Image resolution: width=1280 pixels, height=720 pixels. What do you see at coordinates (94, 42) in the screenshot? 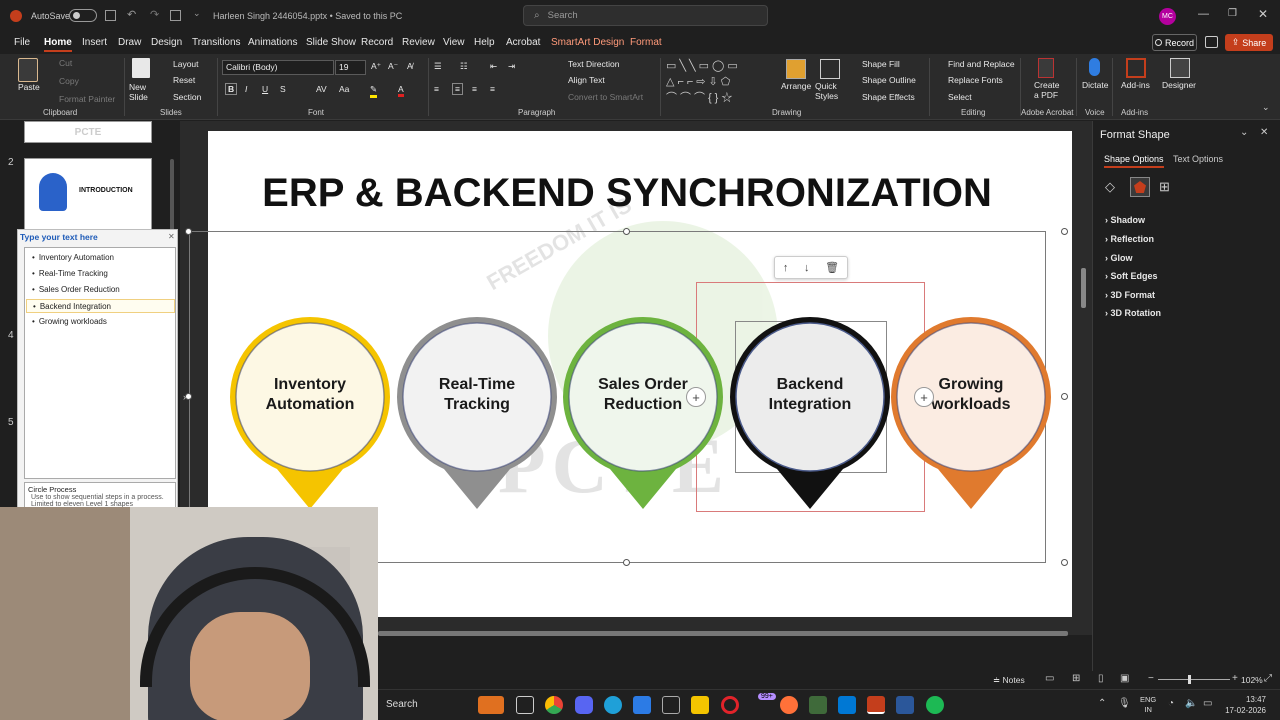
I see `tab-insert: Insert` at bounding box center [94, 42].